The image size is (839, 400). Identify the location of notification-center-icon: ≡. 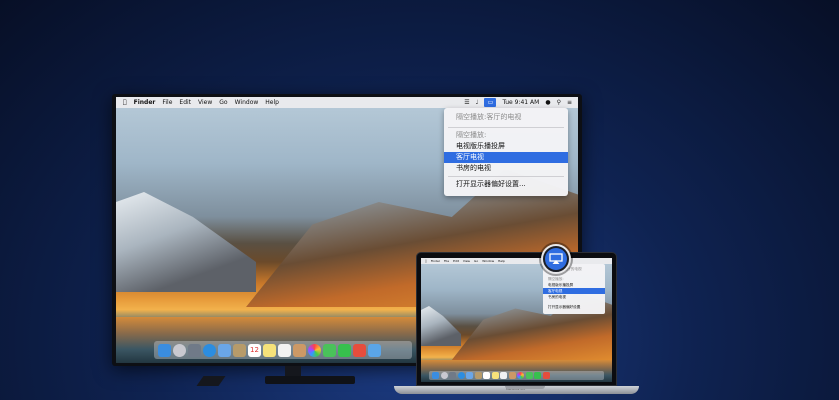
(569, 102).